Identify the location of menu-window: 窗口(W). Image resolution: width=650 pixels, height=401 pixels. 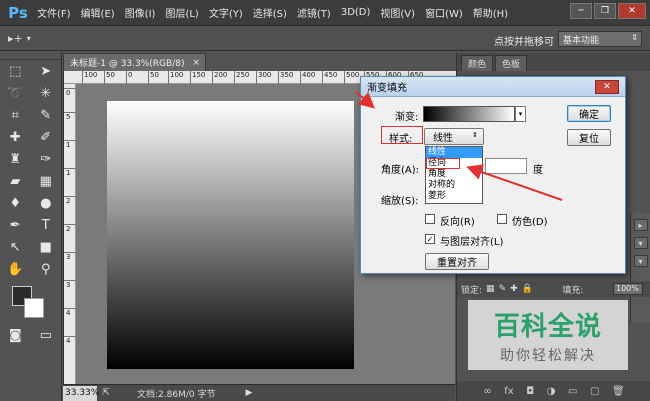
(444, 12).